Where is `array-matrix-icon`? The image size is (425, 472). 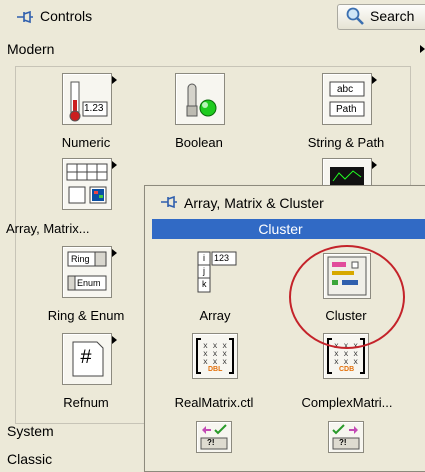
array-matrix-icon is located at coordinates (87, 183).